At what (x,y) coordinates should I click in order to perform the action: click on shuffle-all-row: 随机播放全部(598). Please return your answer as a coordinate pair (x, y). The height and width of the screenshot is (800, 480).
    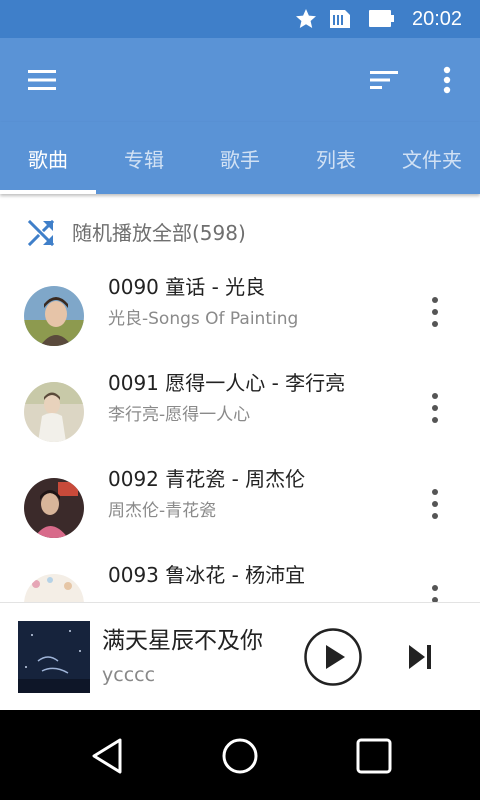
    Looking at the image, I should click on (240, 233).